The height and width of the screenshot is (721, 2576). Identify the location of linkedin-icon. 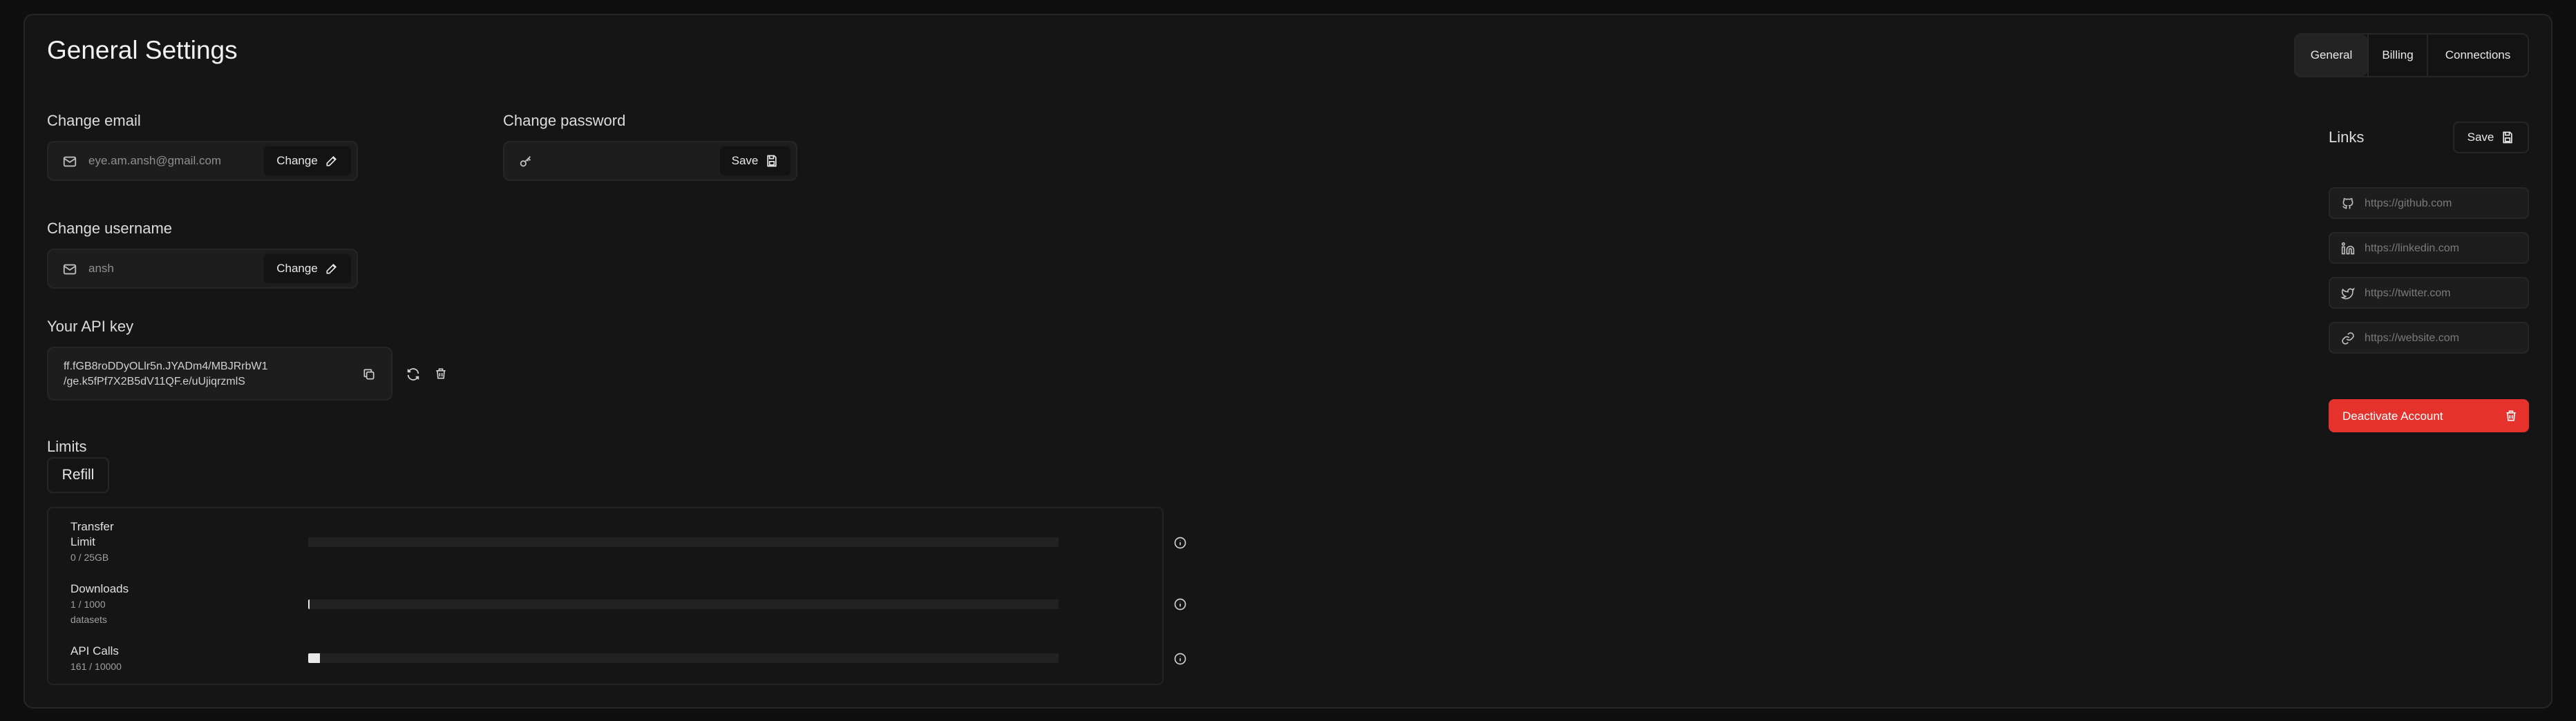
(2348, 249).